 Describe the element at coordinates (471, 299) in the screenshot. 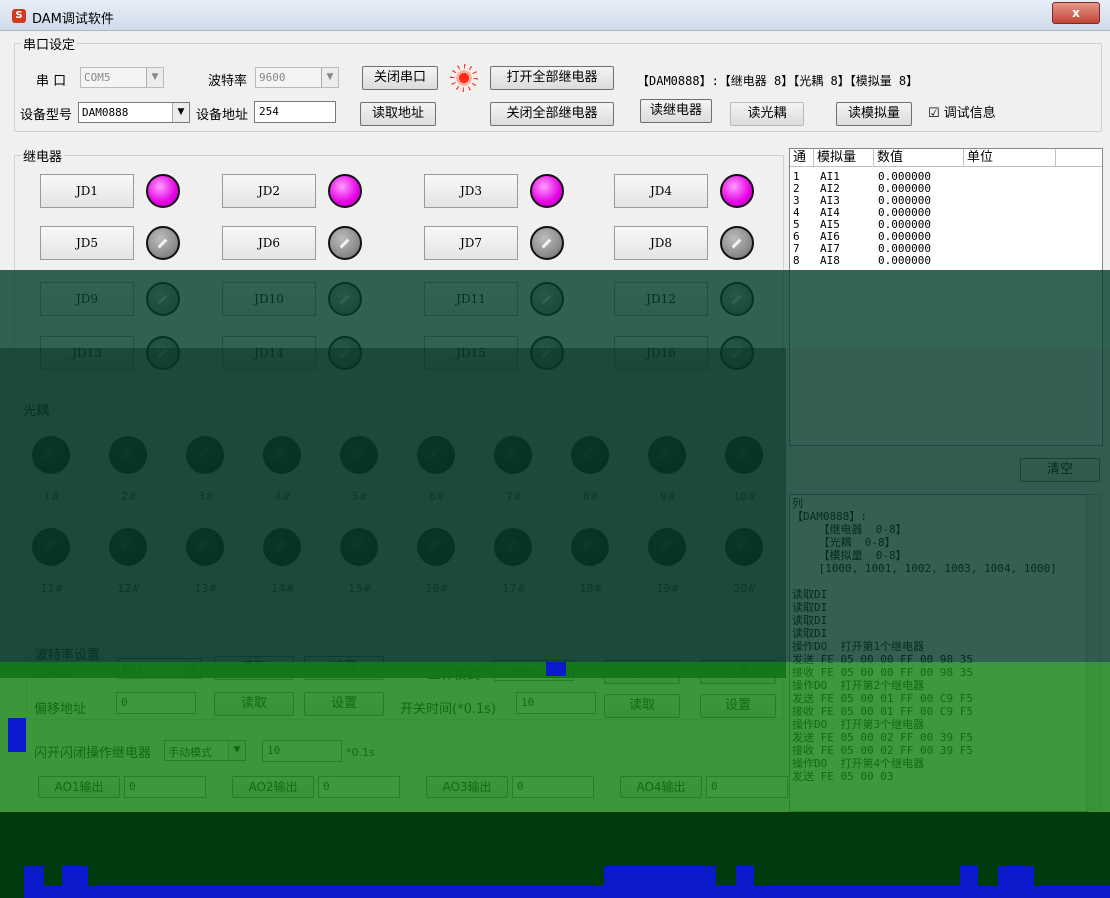

I see `relay-button-jd11: JD11` at that location.